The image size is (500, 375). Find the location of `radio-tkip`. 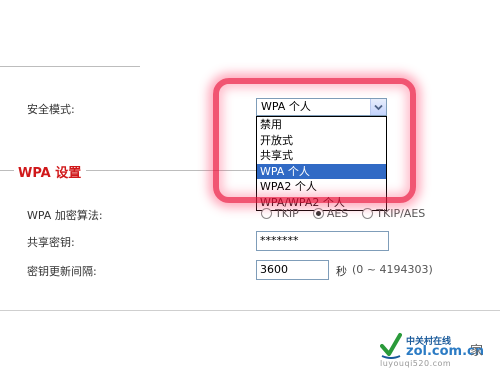

radio-tkip is located at coordinates (266, 213).